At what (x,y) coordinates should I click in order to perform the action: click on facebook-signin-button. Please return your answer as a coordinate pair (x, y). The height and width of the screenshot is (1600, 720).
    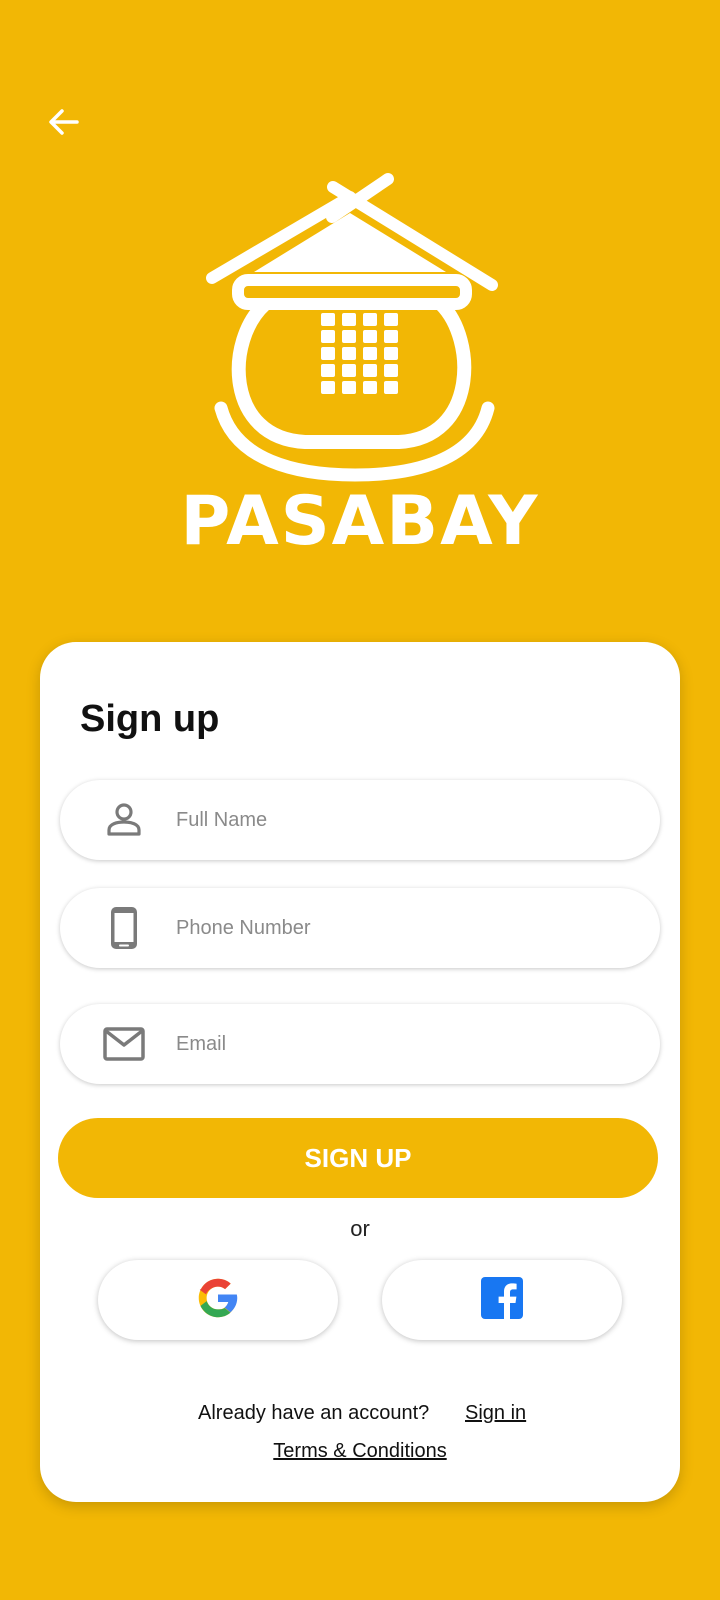
    Looking at the image, I should click on (502, 1300).